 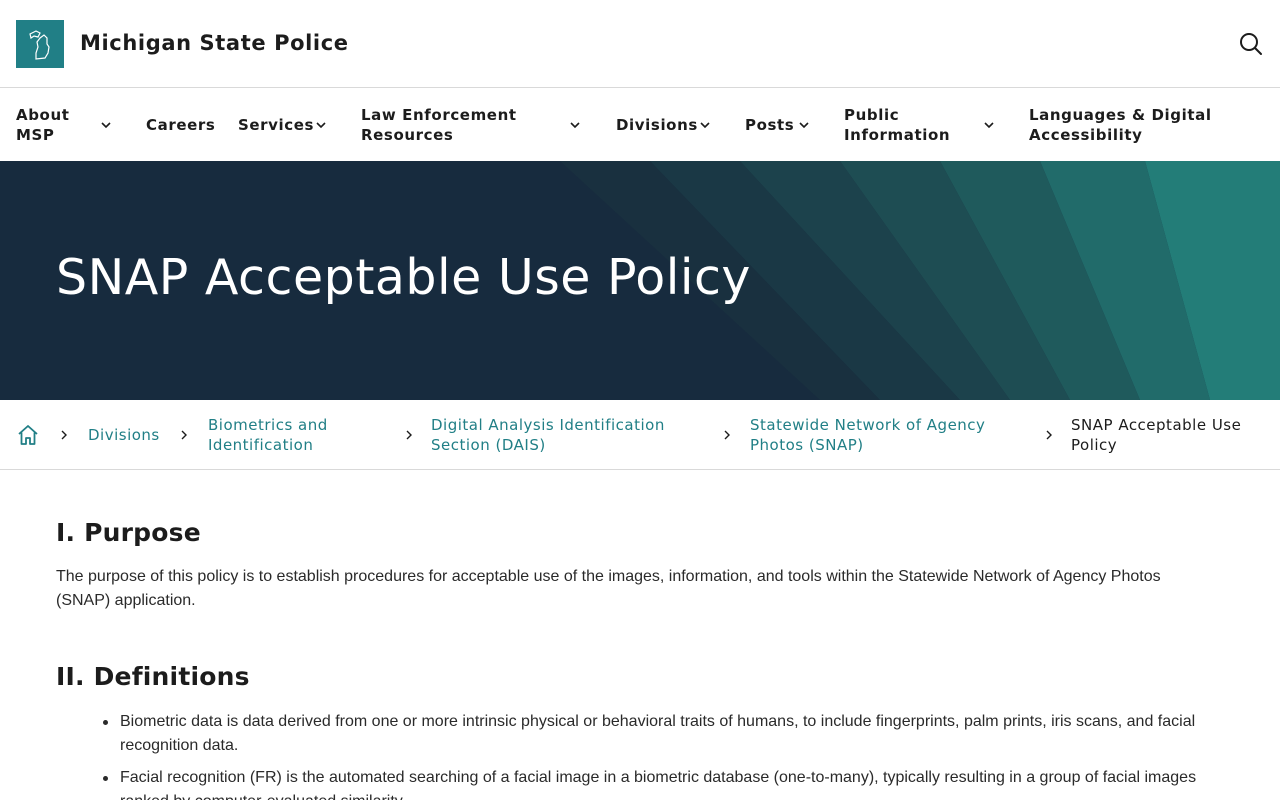 What do you see at coordinates (214, 43) in the screenshot?
I see `site-title: Michigan State Police` at bounding box center [214, 43].